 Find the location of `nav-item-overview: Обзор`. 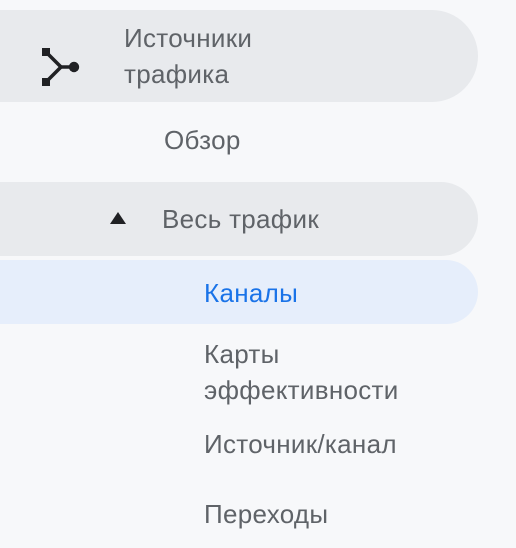

nav-item-overview: Обзор is located at coordinates (239, 141).